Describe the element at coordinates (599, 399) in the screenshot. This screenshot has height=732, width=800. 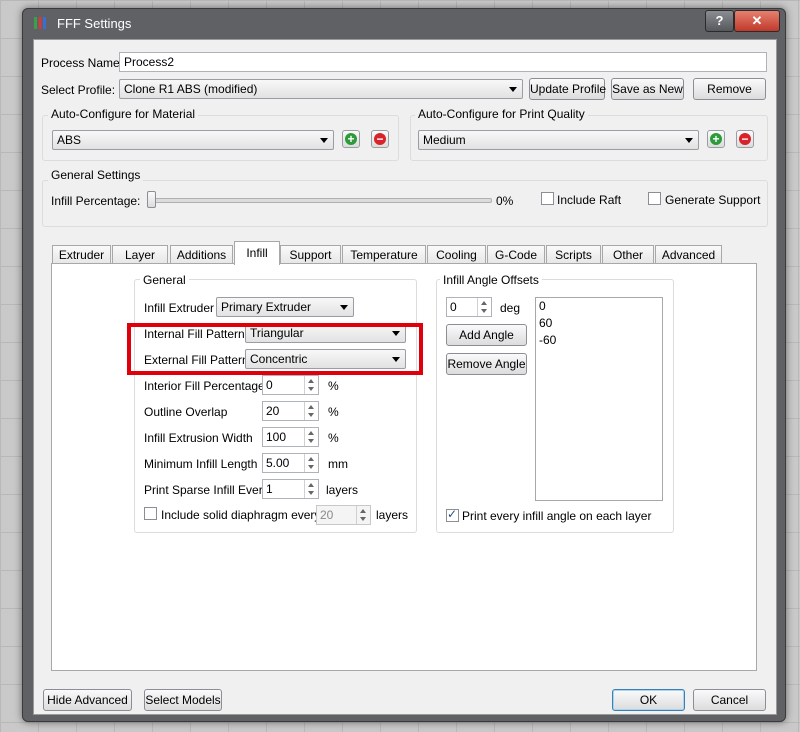
I see `angle-list: 0 60 -60` at that location.